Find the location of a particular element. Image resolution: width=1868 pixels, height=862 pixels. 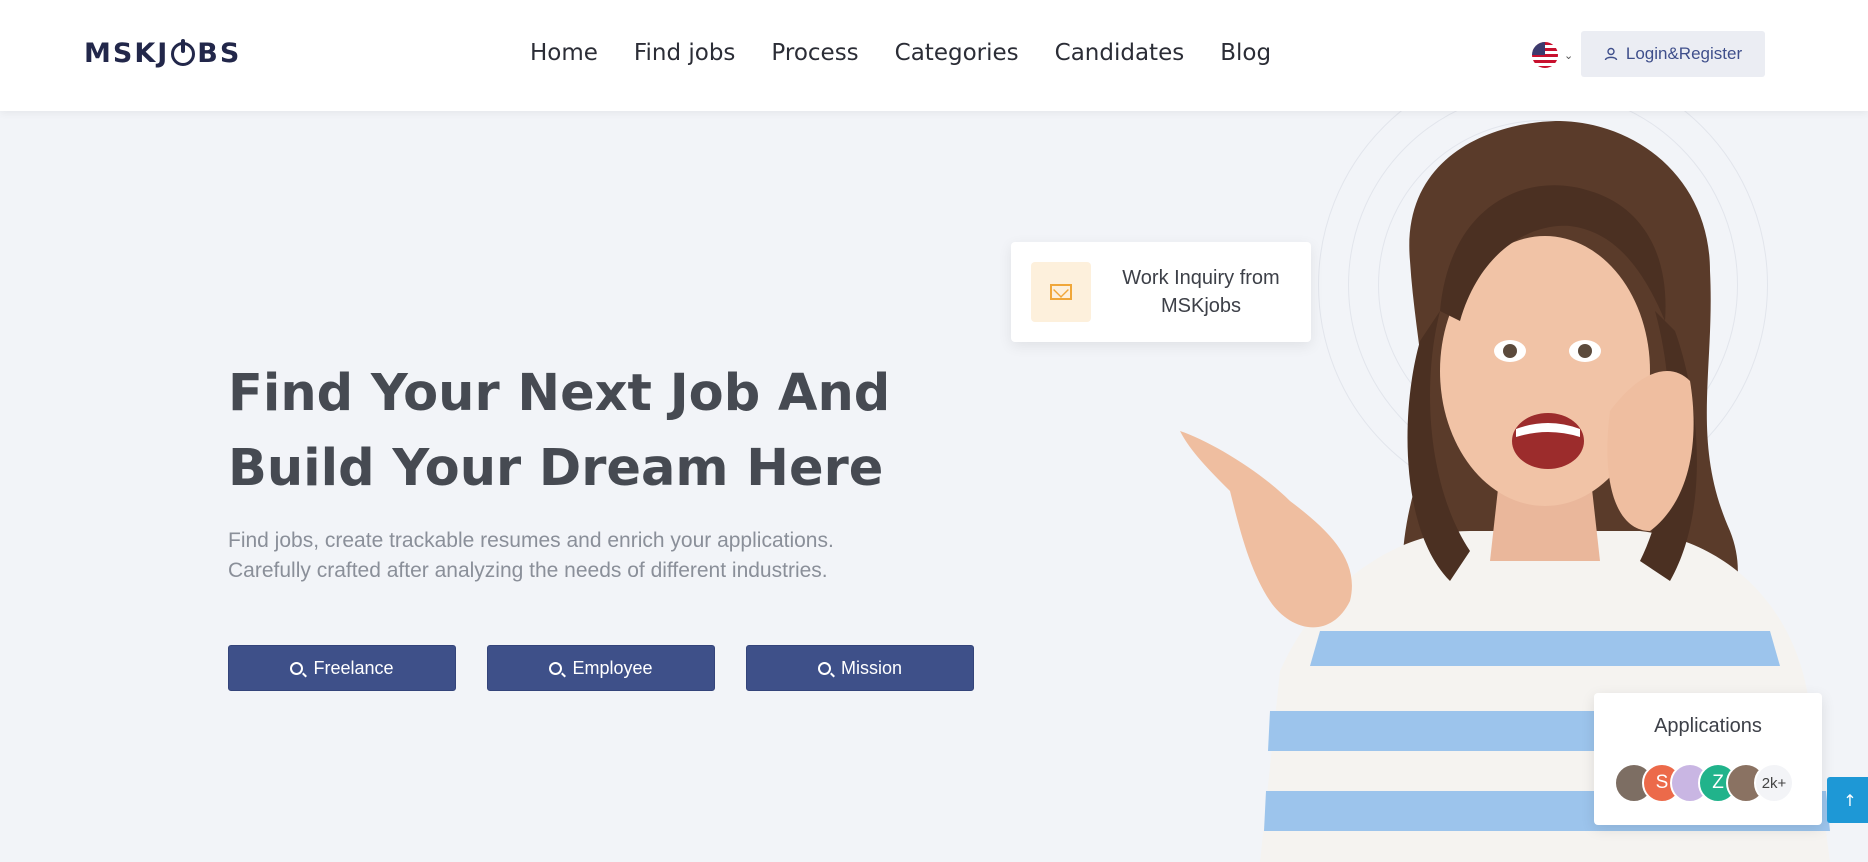

inquiry-icon-box is located at coordinates (1061, 292).